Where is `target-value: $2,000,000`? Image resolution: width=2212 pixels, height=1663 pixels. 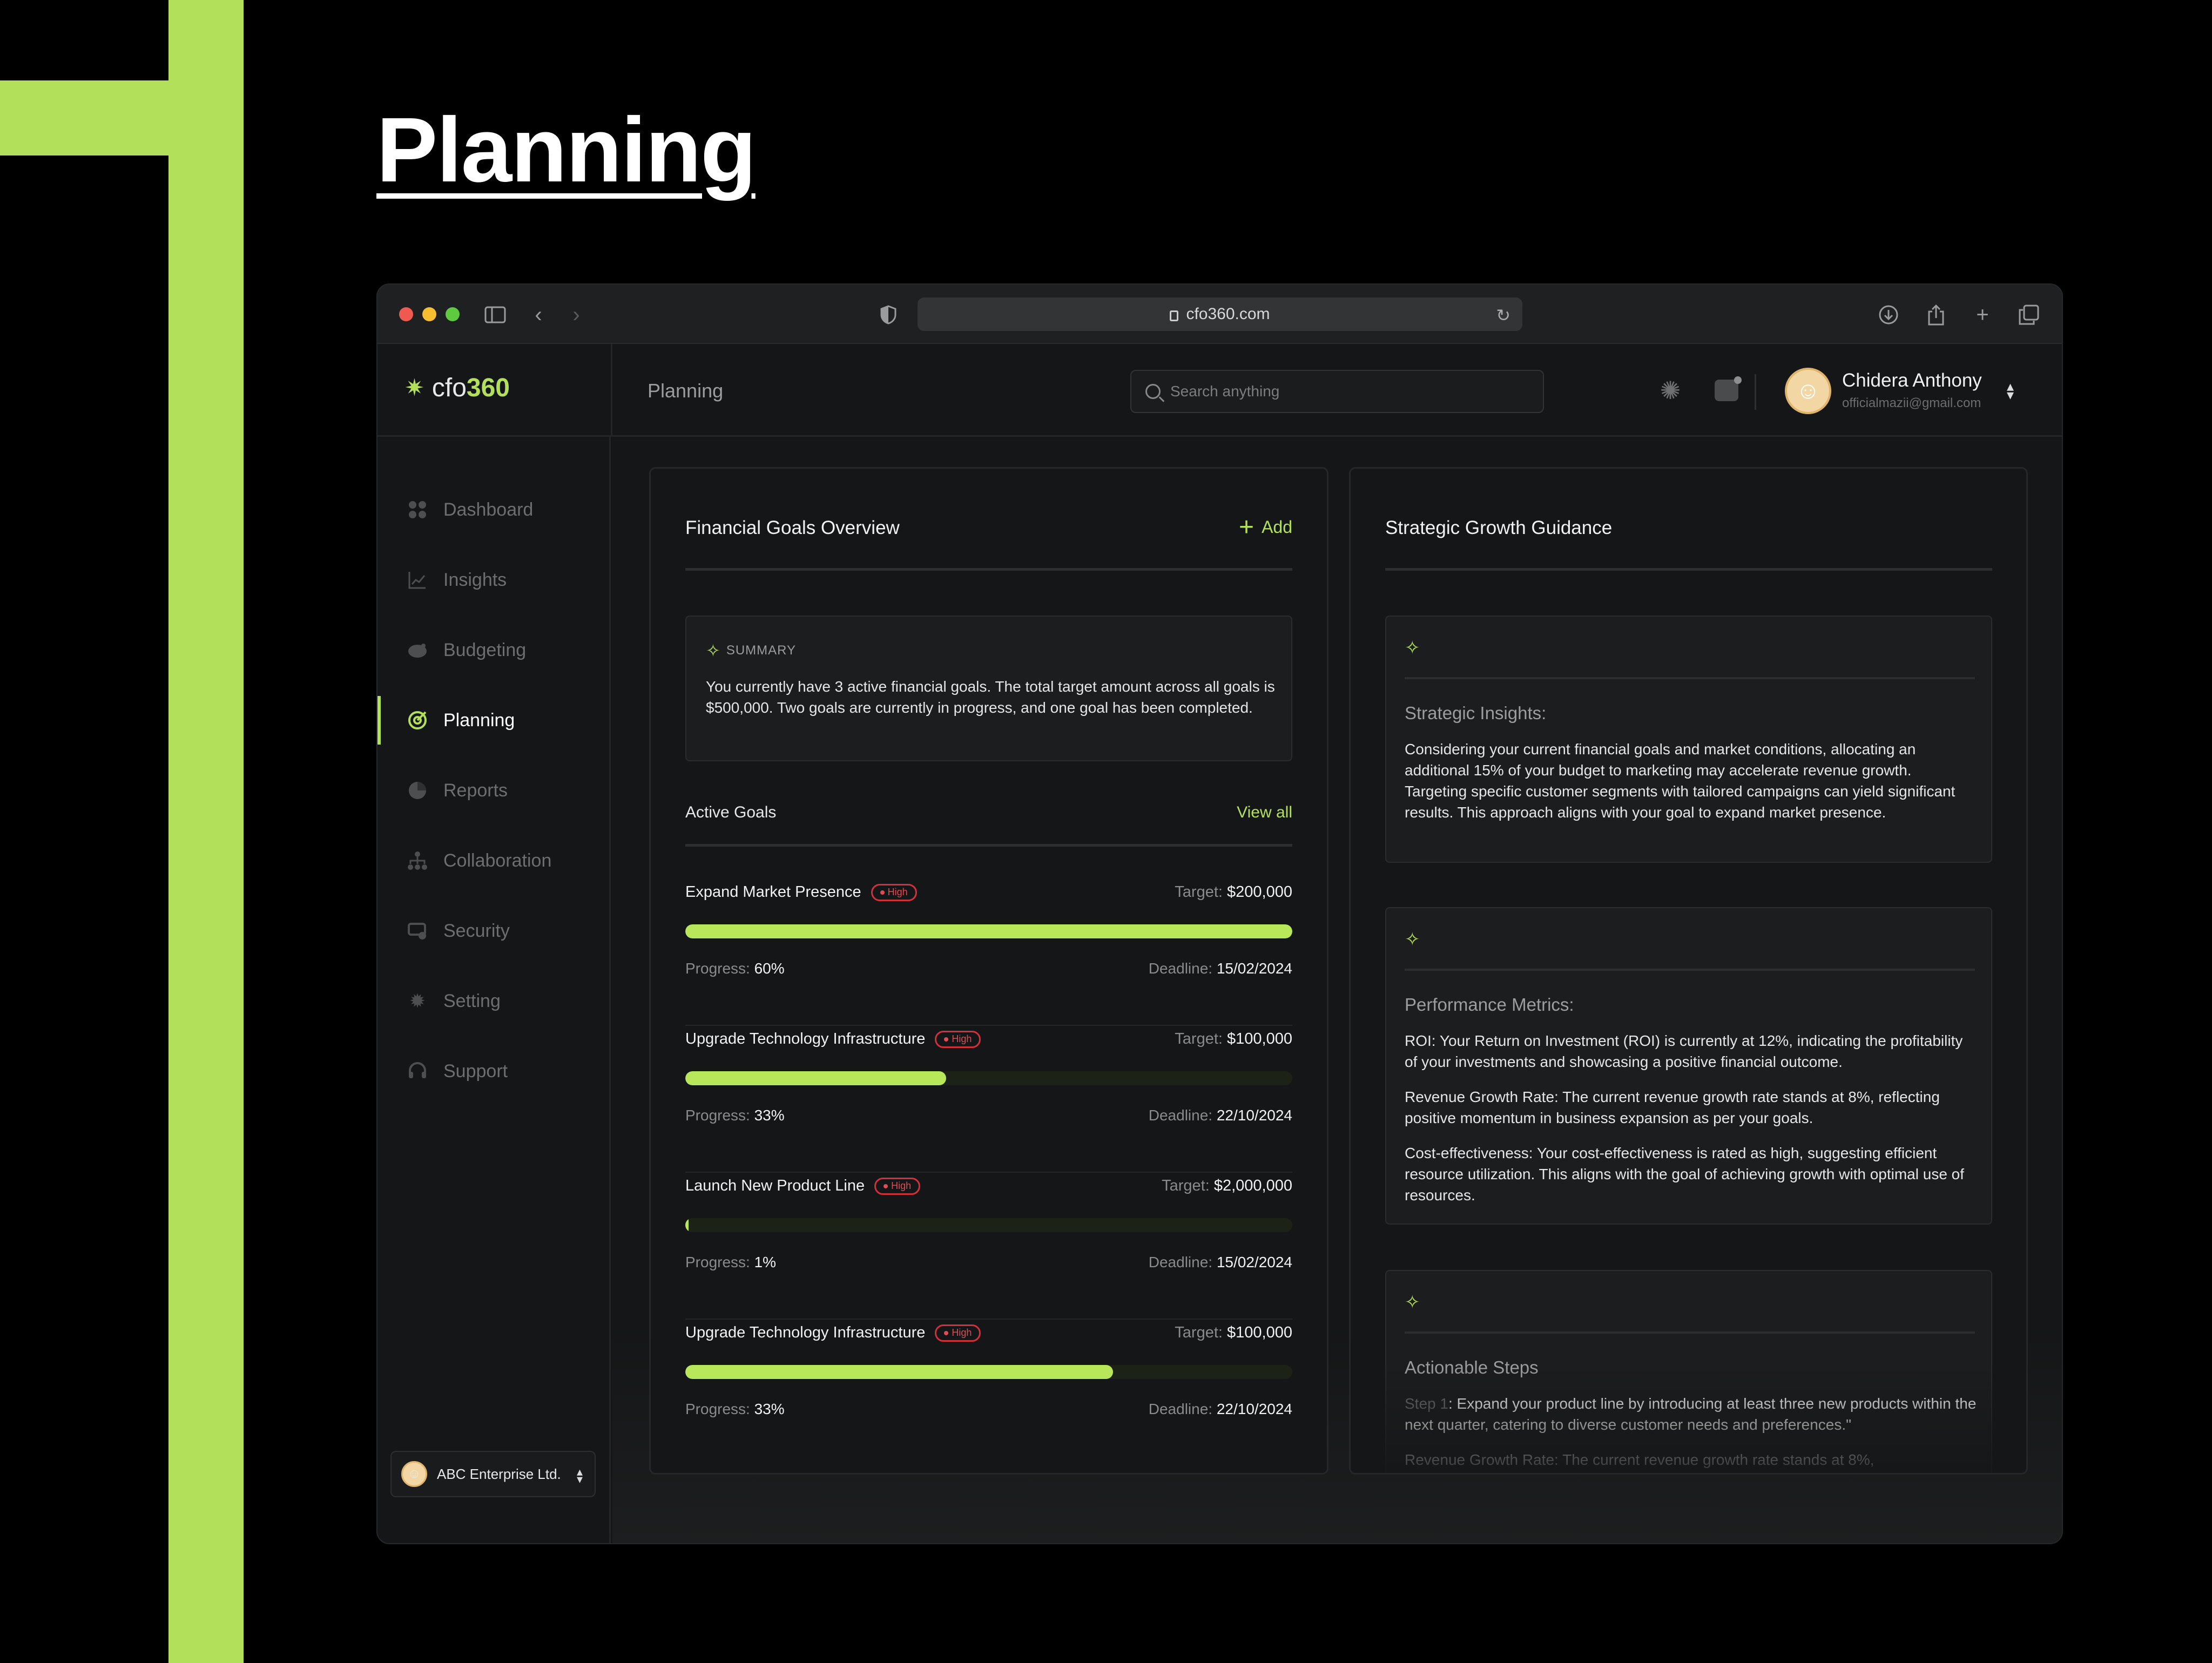
target-value: $2,000,000 is located at coordinates (1252, 1185).